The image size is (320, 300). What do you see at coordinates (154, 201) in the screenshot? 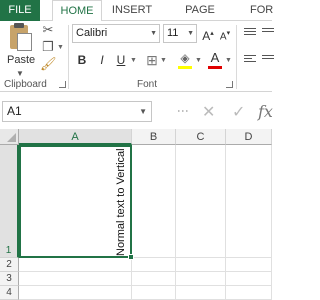
I see `cell-b1` at bounding box center [154, 201].